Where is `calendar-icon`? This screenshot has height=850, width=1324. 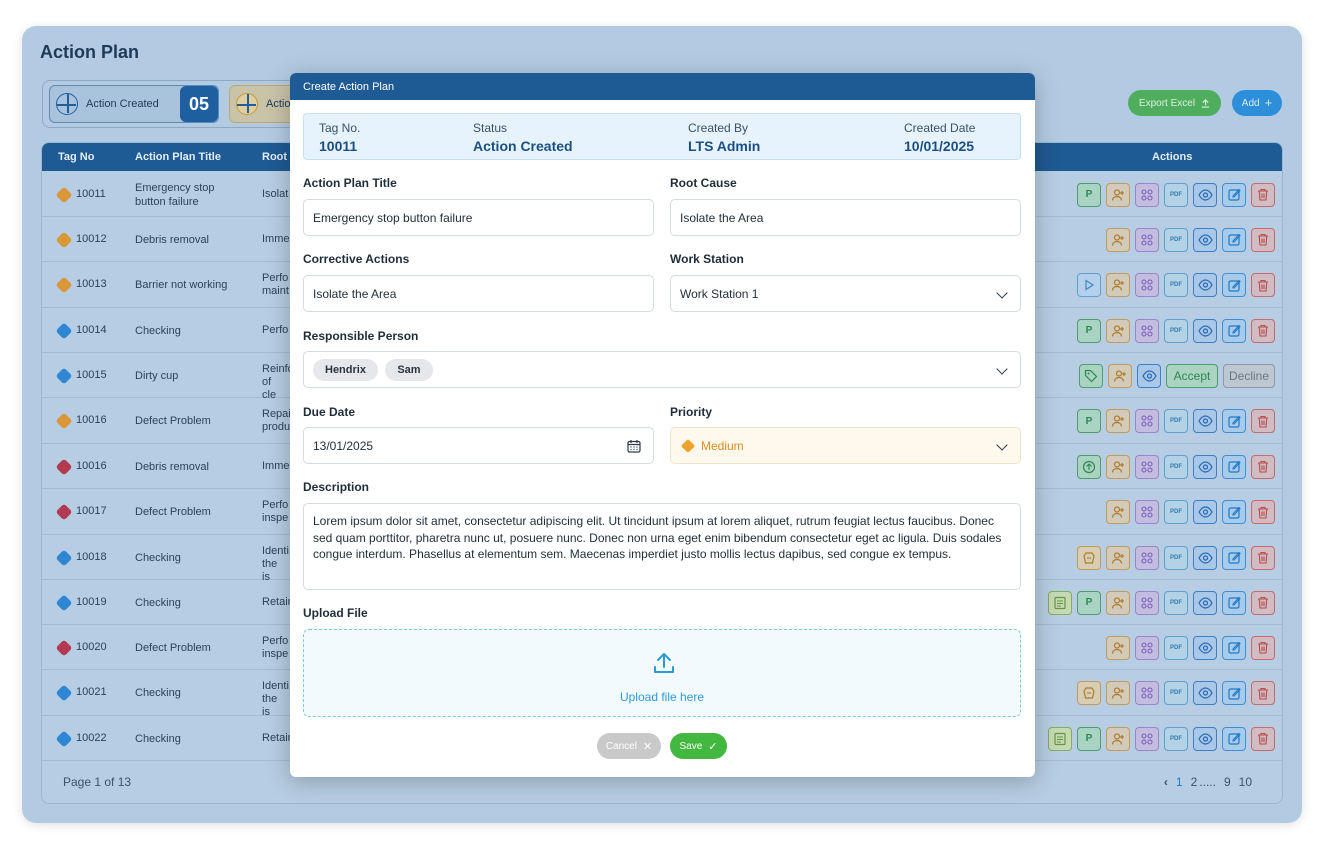
calendar-icon is located at coordinates (634, 446).